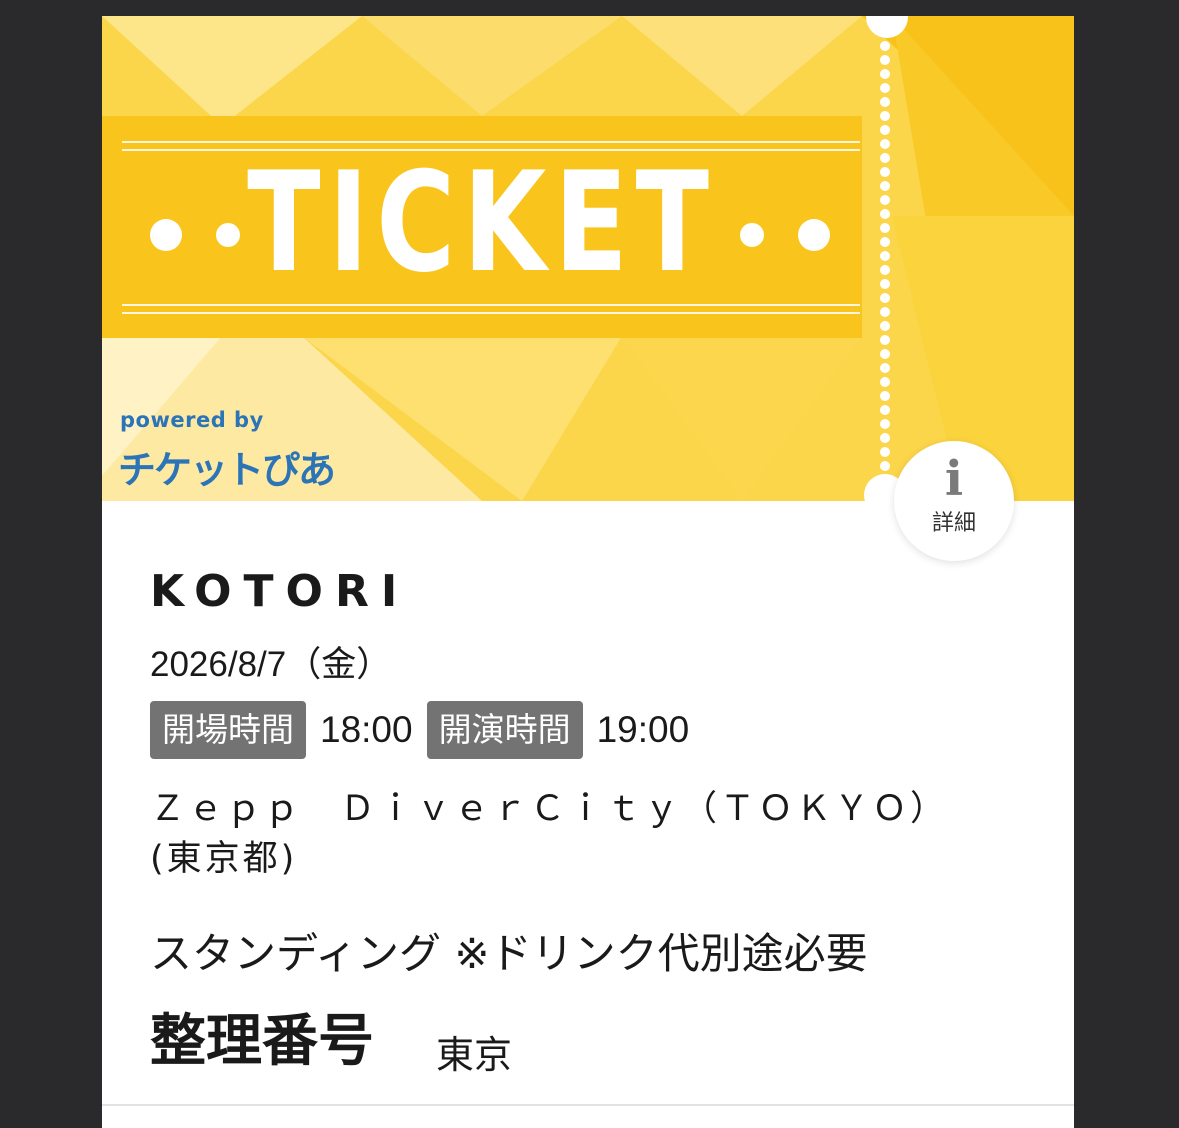 Image resolution: width=1179 pixels, height=1128 pixels. What do you see at coordinates (953, 523) in the screenshot?
I see `details-label: 詳細` at bounding box center [953, 523].